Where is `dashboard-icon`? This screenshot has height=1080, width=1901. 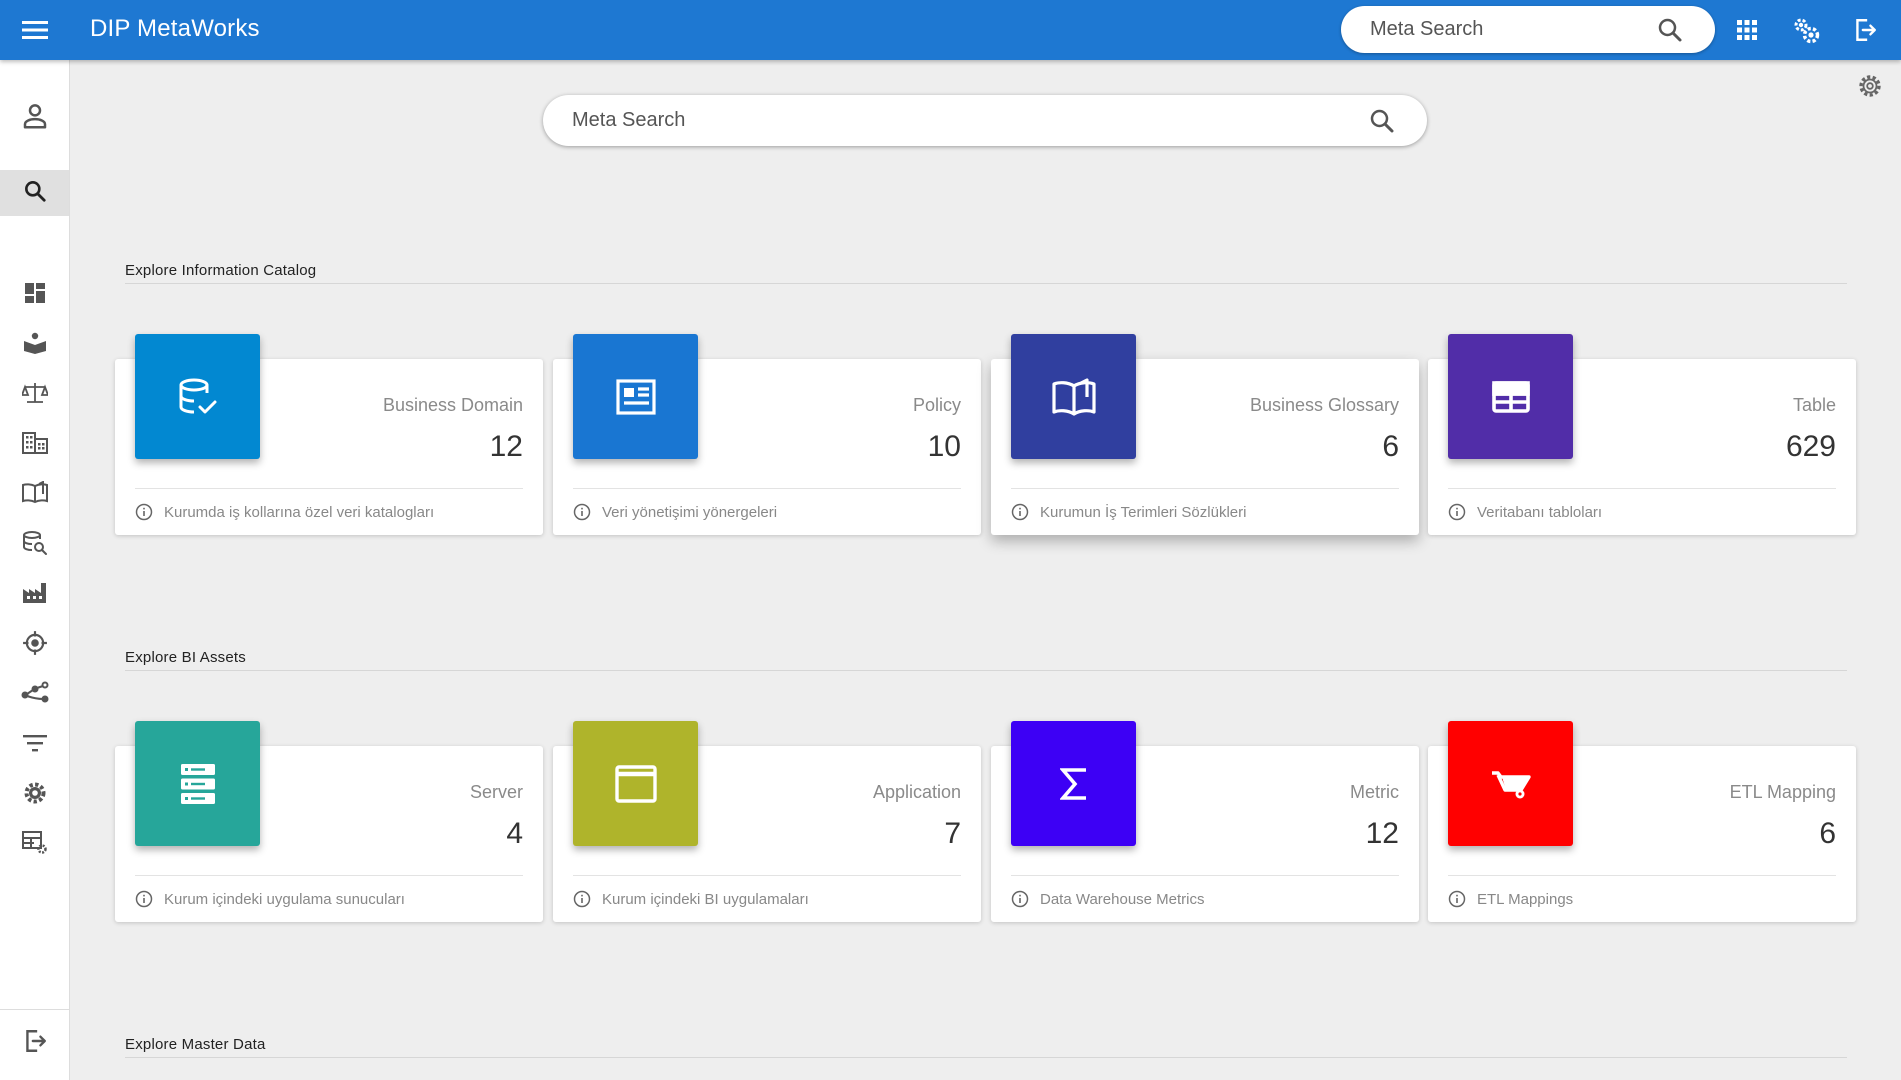
dashboard-icon is located at coordinates (35, 295).